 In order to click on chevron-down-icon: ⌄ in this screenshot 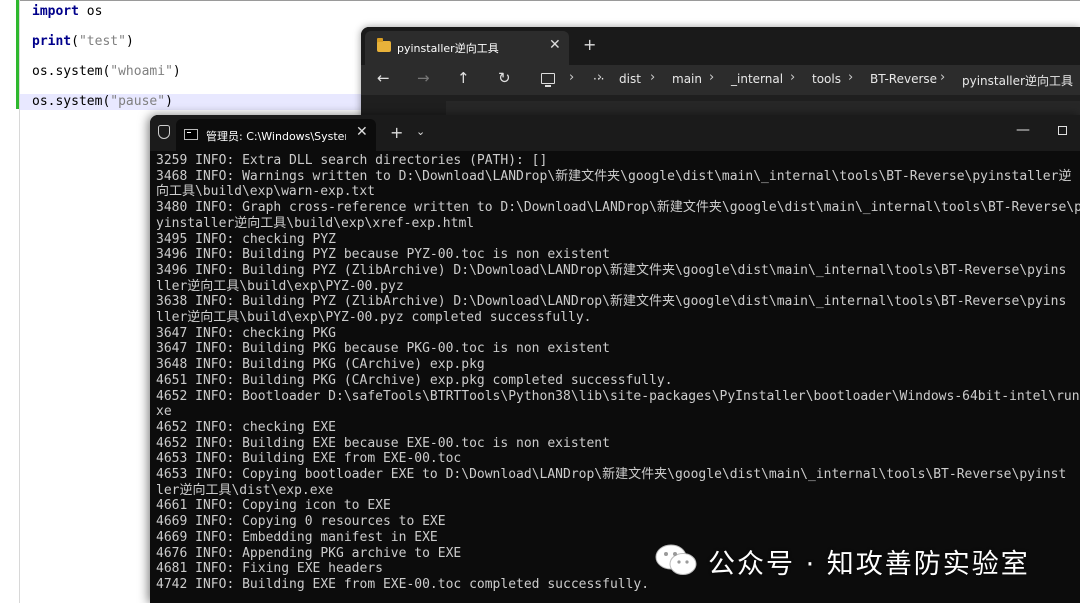, I will do `click(420, 131)`.